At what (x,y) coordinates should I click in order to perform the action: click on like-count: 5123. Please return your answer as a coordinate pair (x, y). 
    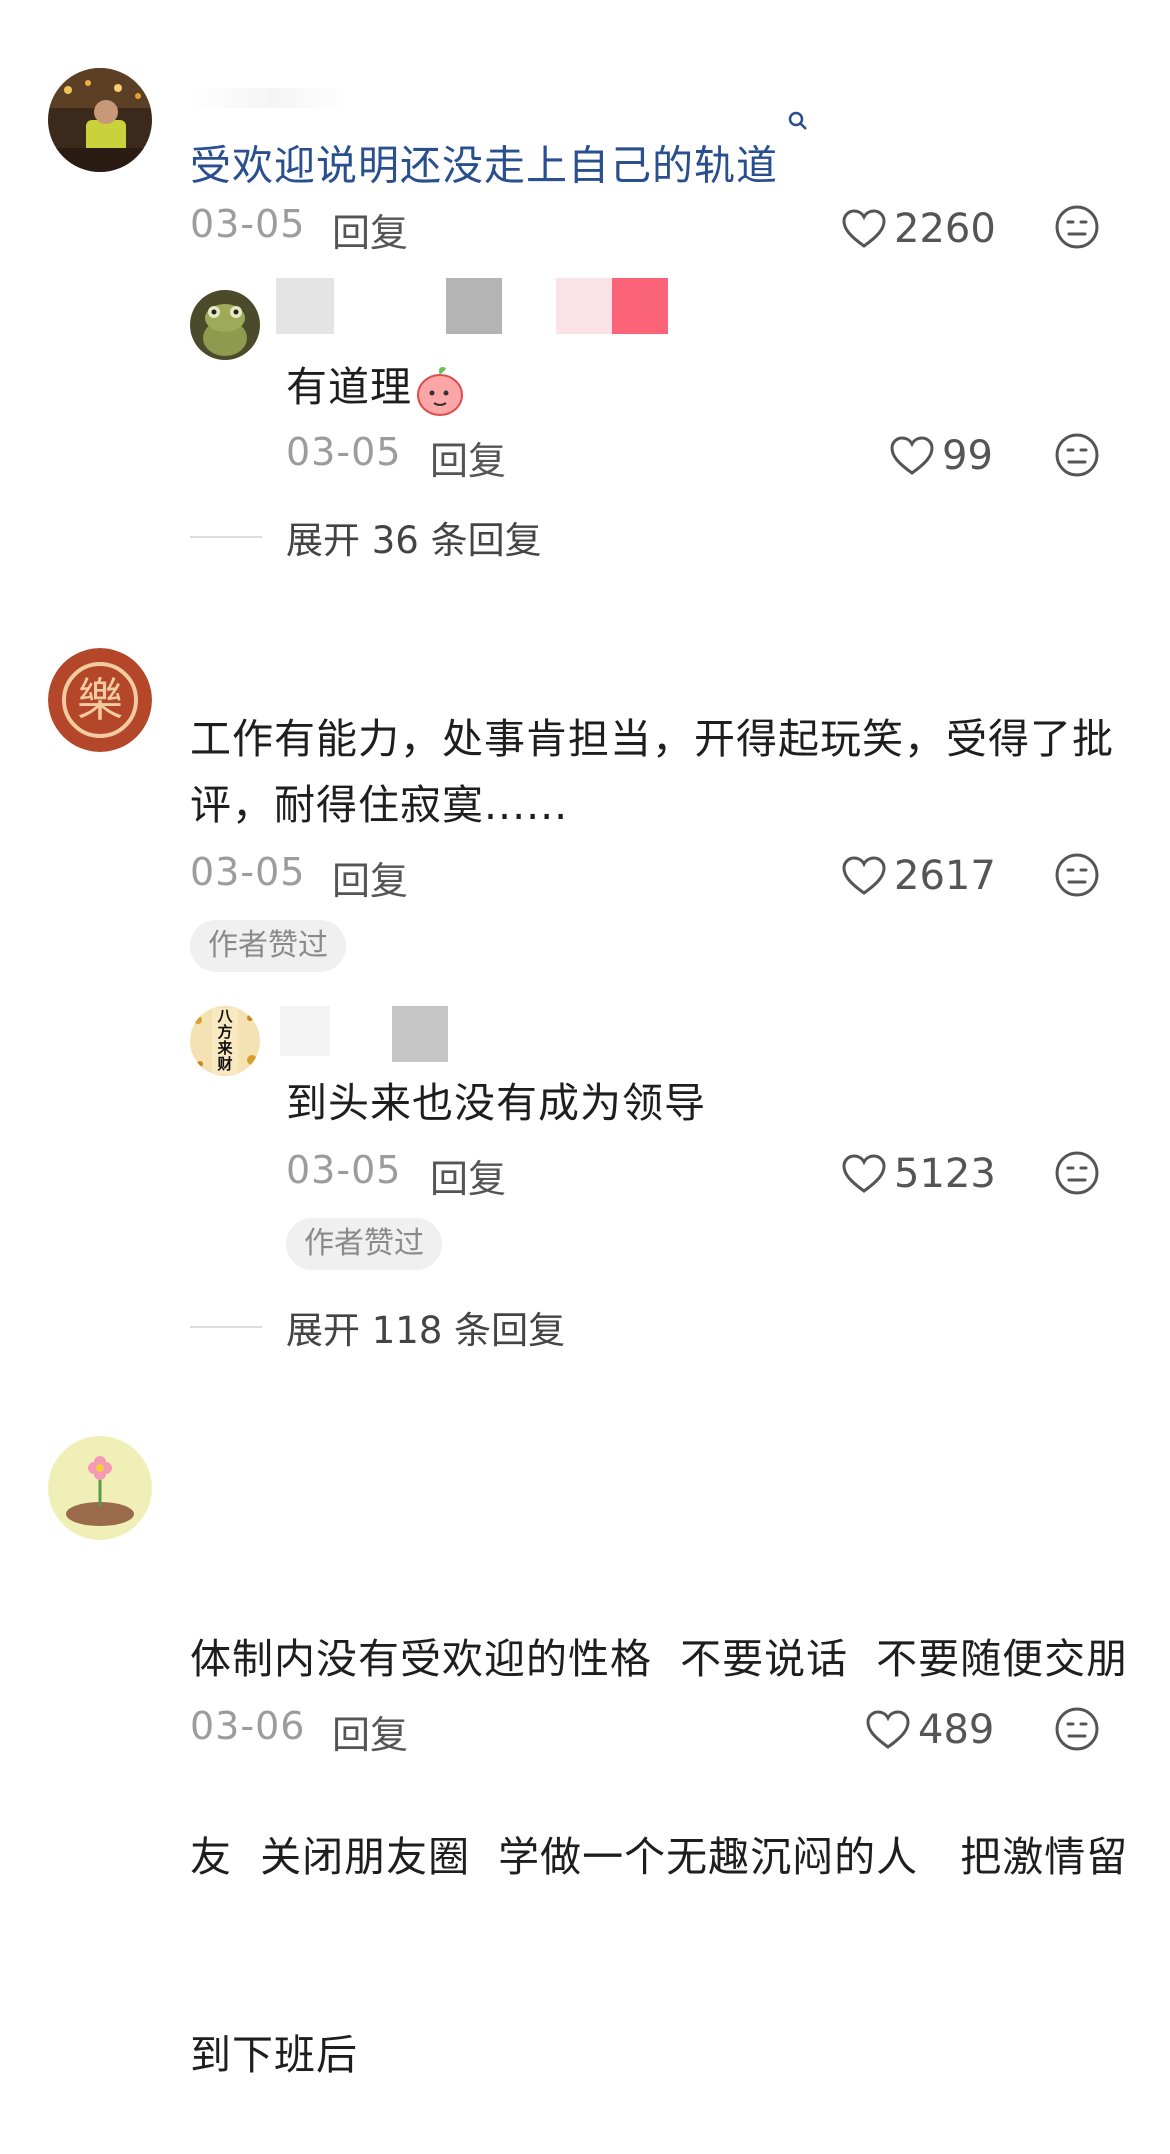
    Looking at the image, I should click on (945, 1174).